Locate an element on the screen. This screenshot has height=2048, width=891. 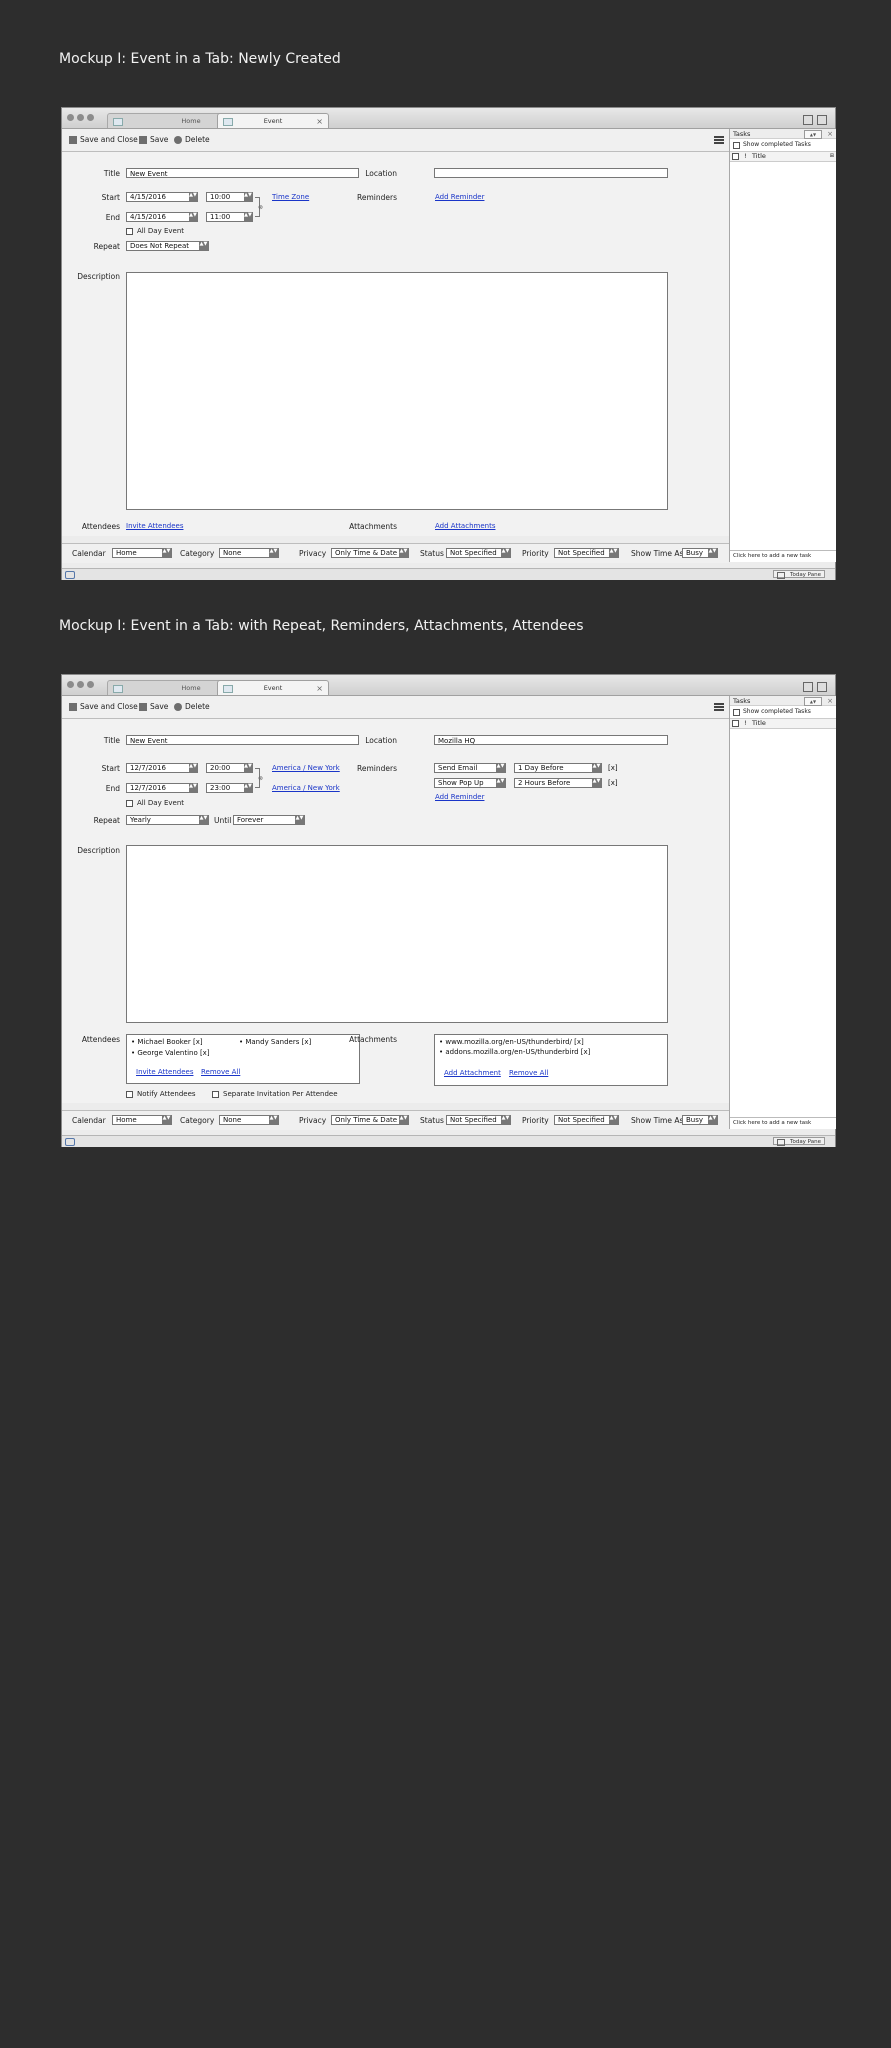
time-zone-link: Time Zone is located at coordinates (290, 197).